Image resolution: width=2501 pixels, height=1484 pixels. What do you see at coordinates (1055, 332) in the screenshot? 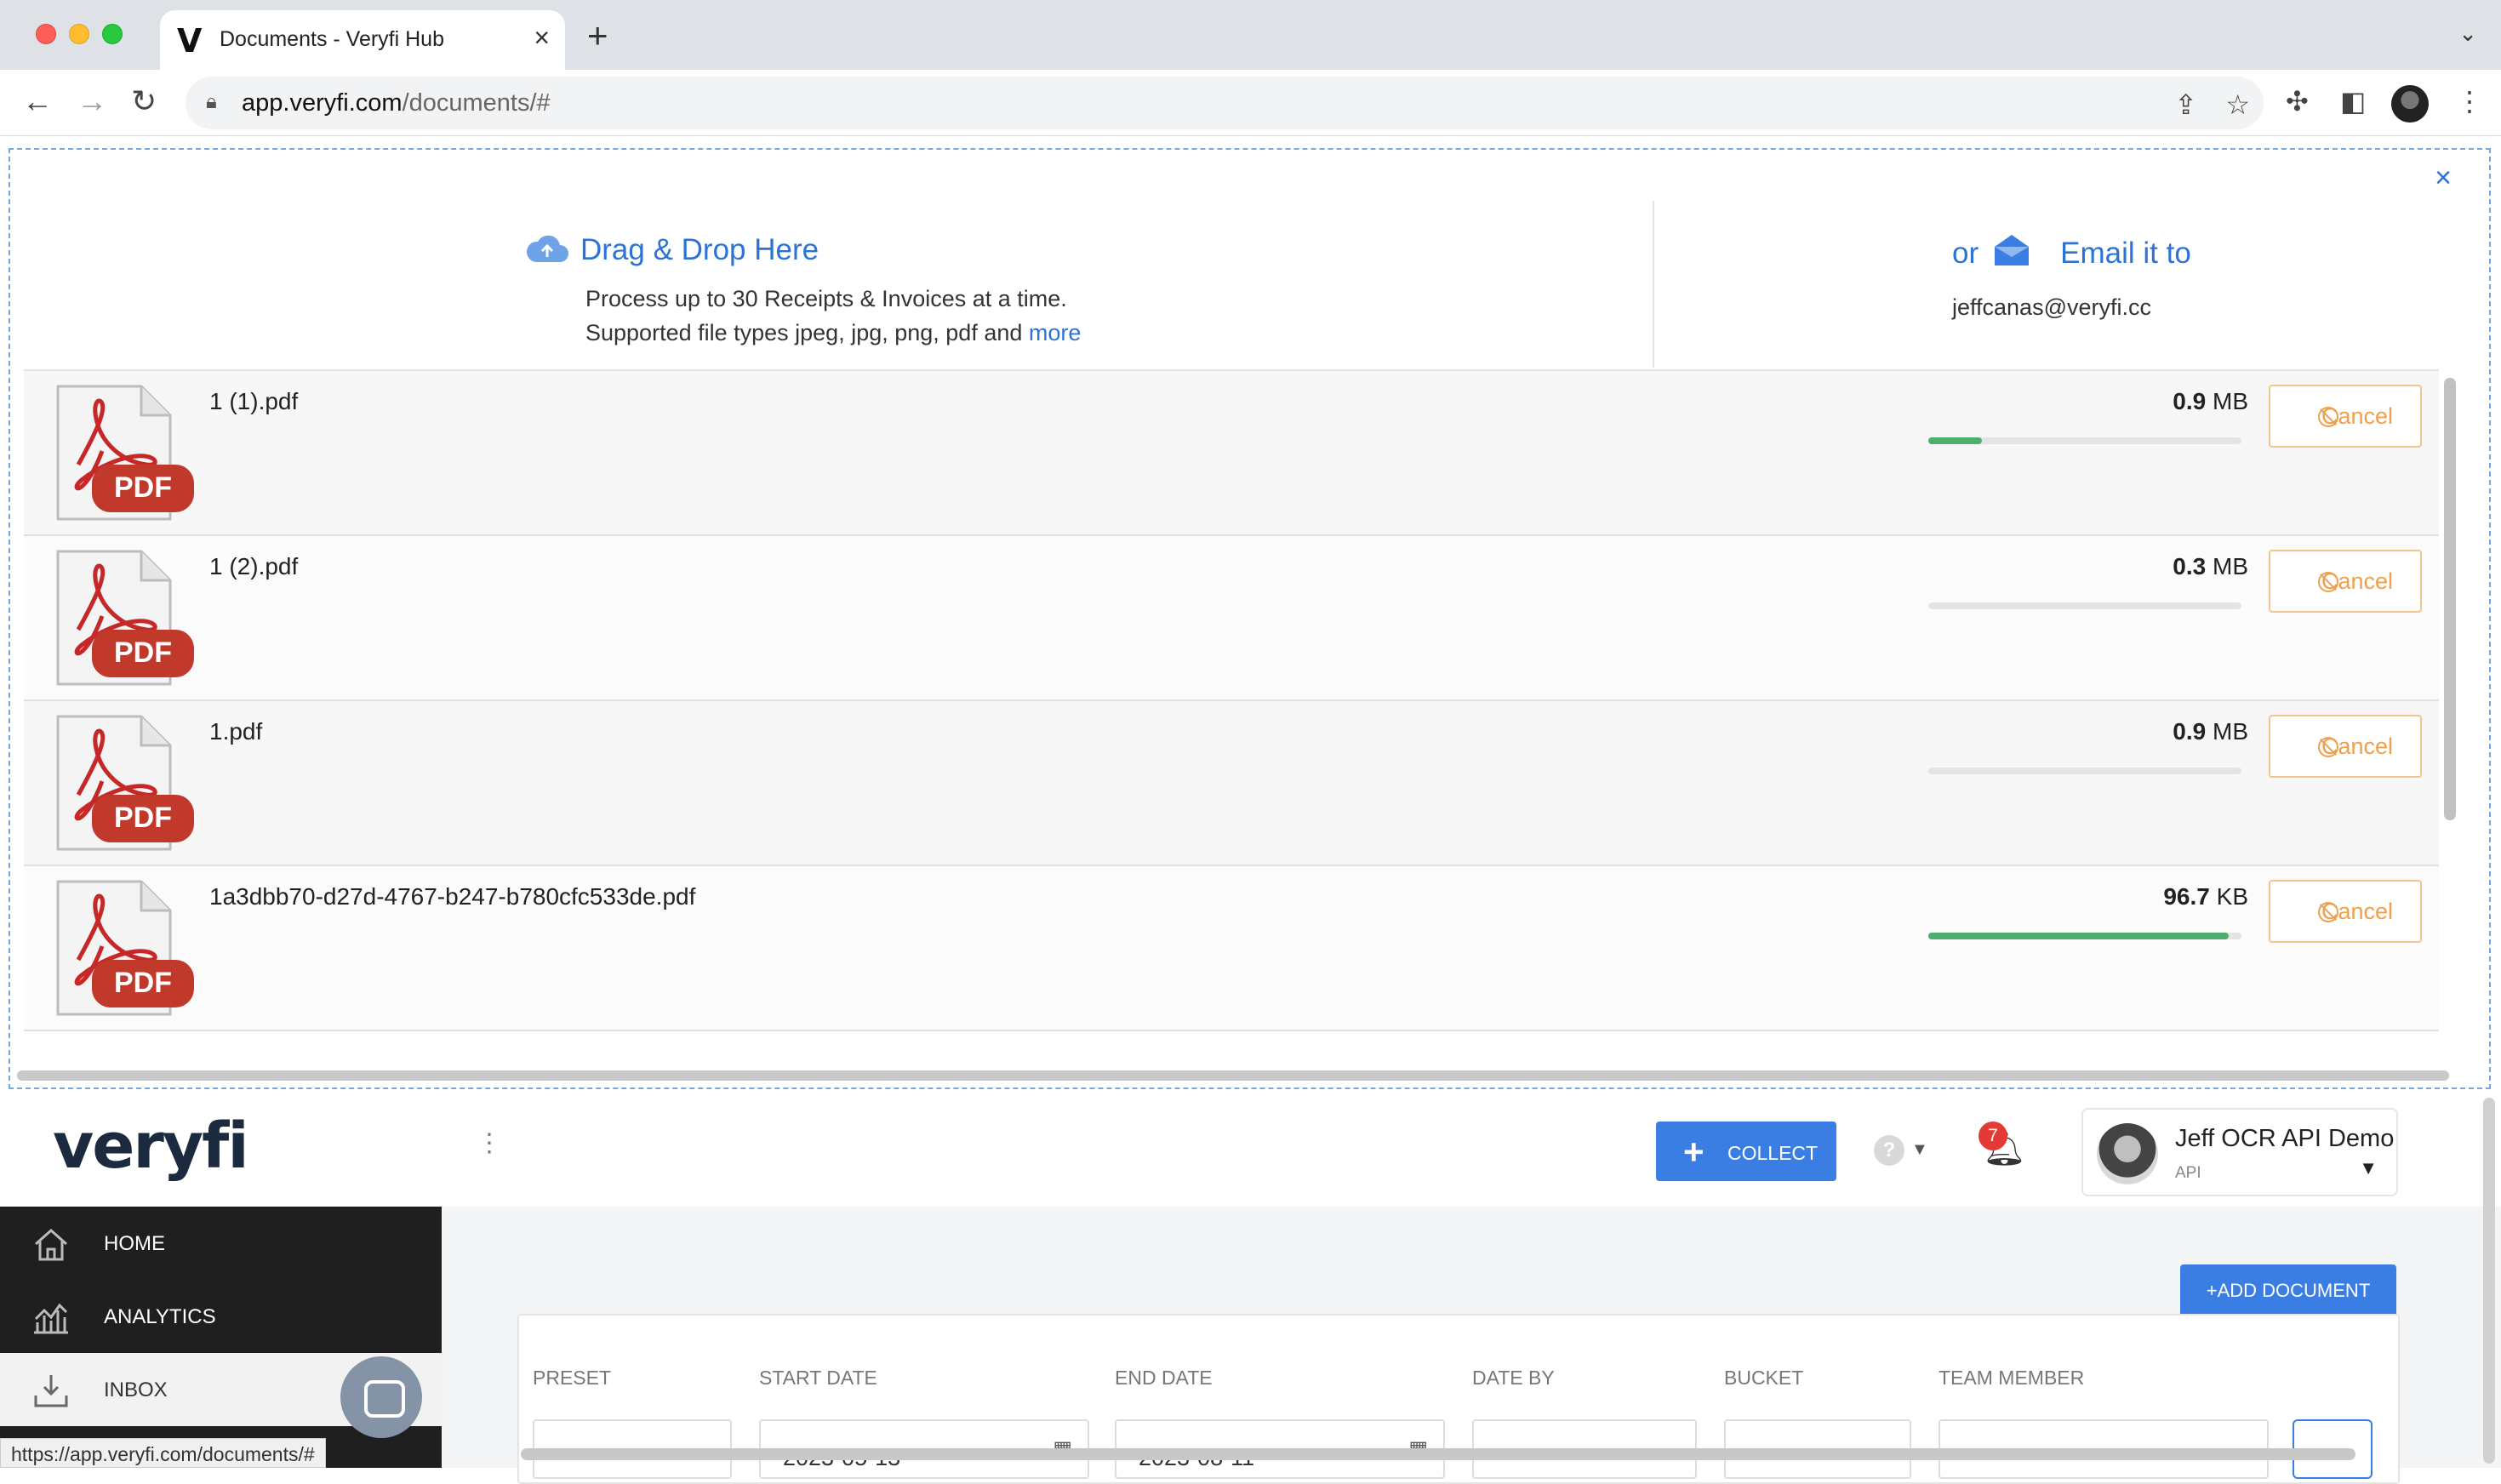
I see `more-file-types-link: more` at bounding box center [1055, 332].